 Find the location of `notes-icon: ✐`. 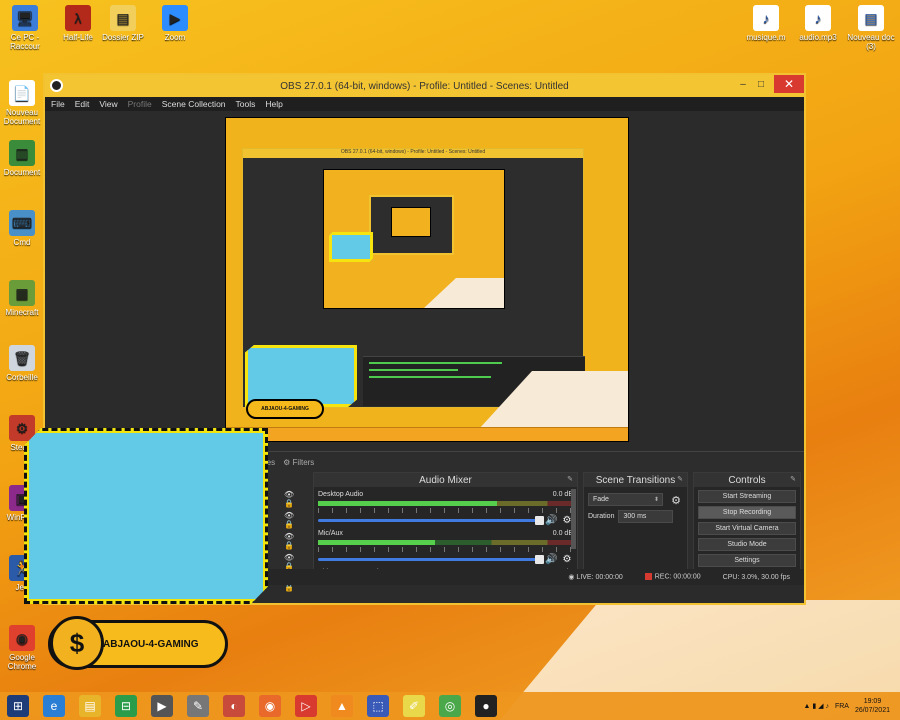

notes-icon: ✐ is located at coordinates (414, 706).